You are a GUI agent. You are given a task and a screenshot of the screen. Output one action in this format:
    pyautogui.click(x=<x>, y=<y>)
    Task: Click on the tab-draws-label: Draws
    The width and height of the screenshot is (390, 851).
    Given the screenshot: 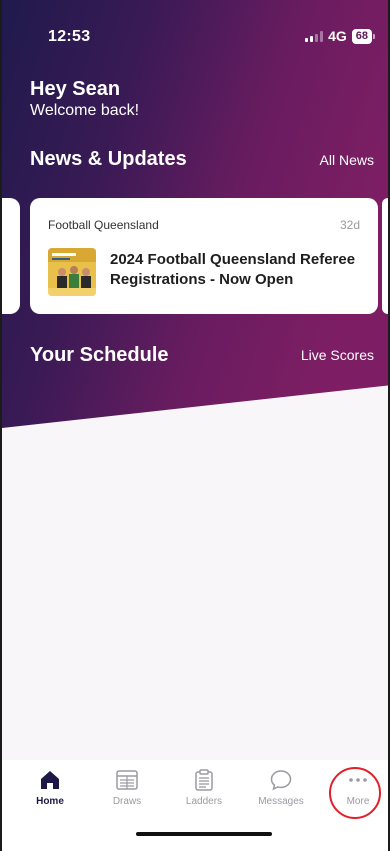 What is the action you would take?
    pyautogui.click(x=127, y=801)
    